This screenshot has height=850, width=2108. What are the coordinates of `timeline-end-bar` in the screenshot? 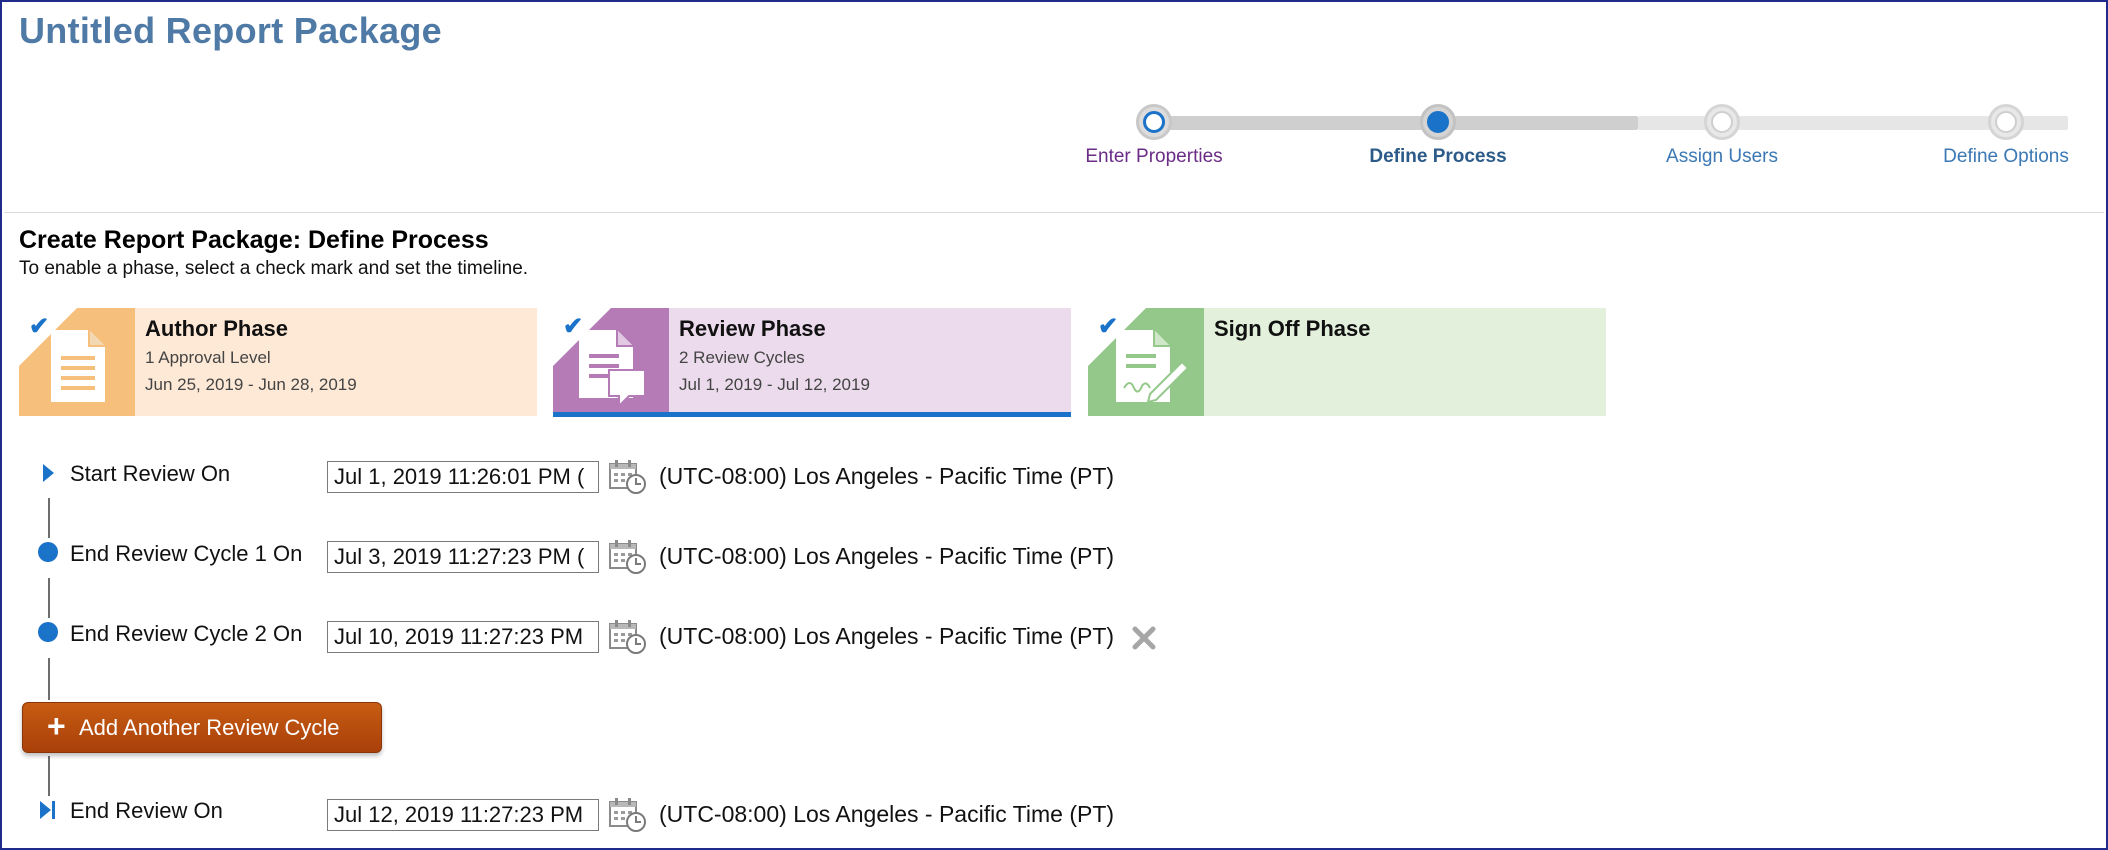 It's located at (53, 810).